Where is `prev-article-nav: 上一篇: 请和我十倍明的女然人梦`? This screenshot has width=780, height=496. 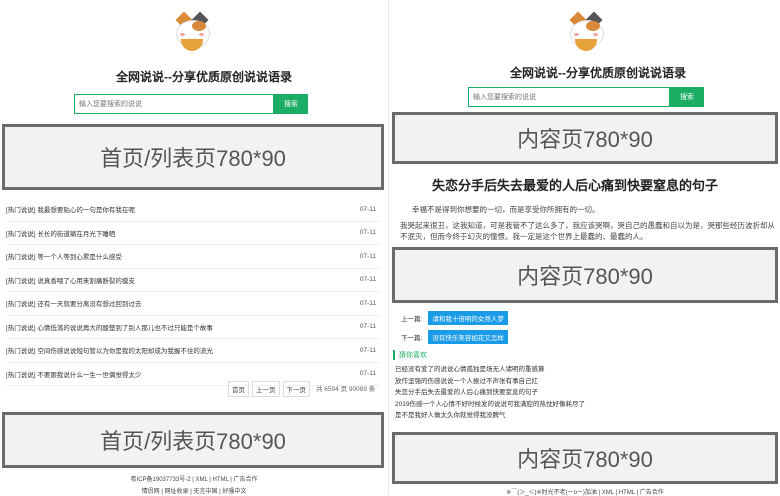
prev-article-nav: 上一篇: 请和我十倍明的女然人梦 is located at coordinates (454, 318).